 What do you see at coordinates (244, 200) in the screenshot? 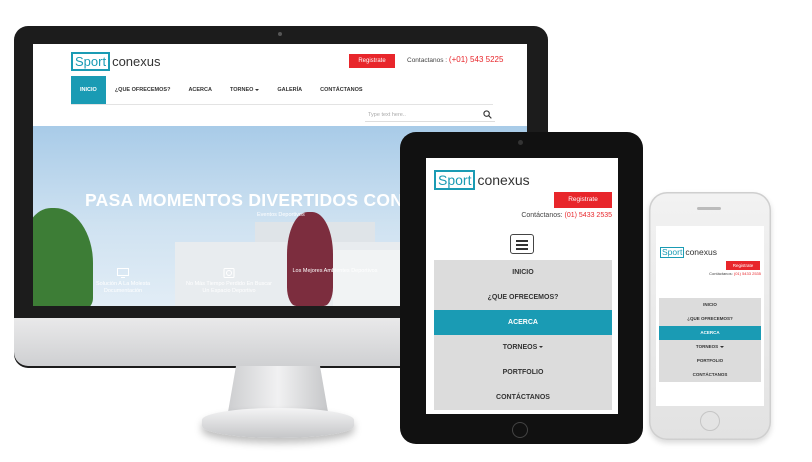
I see `hero-title: PASA MOMENTOS DIVERTIDOS CON` at bounding box center [244, 200].